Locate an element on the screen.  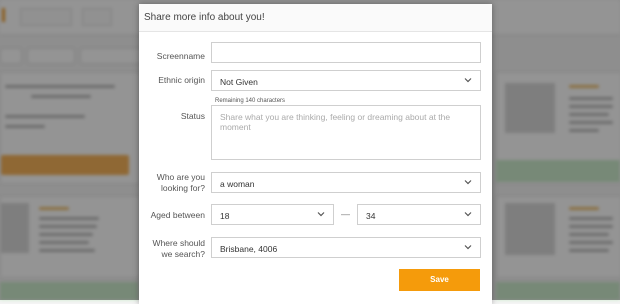
looking-for-value: a woman is located at coordinates (237, 184).